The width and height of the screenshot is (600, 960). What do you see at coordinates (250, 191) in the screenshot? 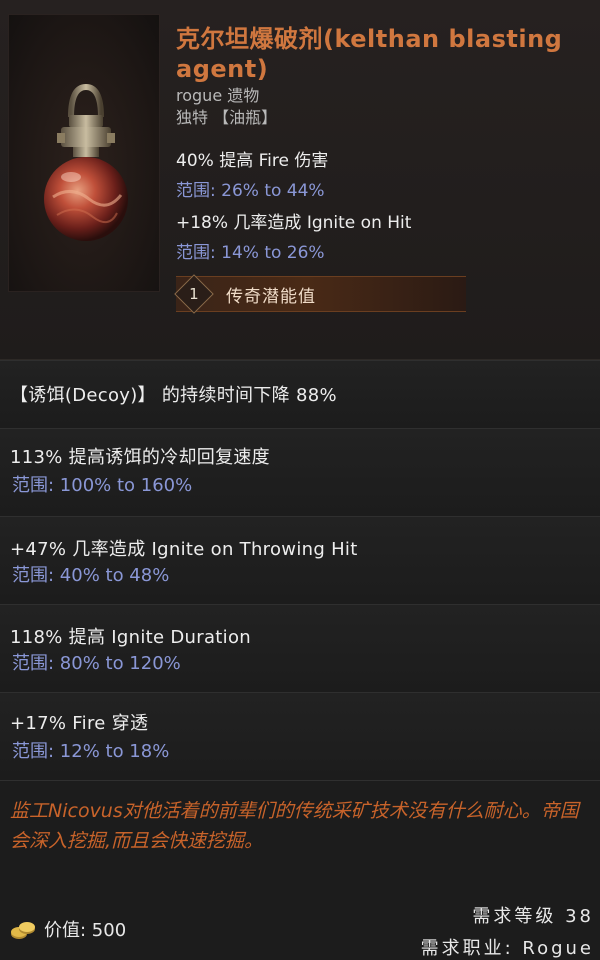
I see `base-affix-1-range: 范围: 26% to 44%` at bounding box center [250, 191].